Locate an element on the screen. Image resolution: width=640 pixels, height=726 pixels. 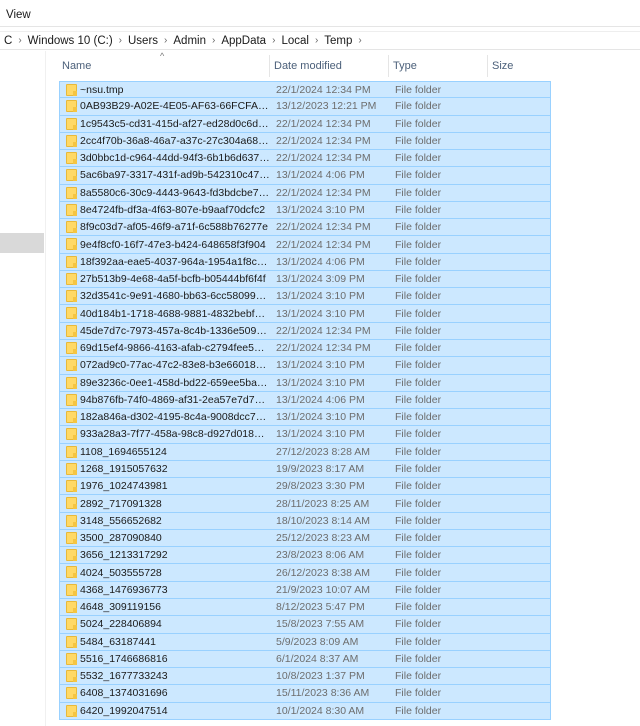
file-date: 25/12/2023 8:23 AM is located at coordinates (323, 538).